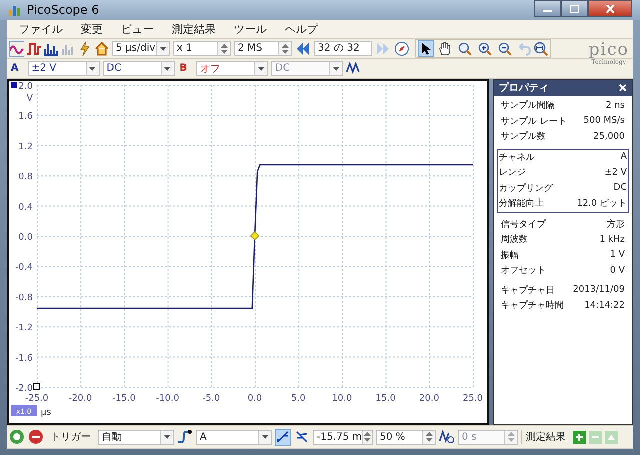 This screenshot has height=455, width=640. I want to click on samples-field: 2 MS, so click(263, 48).